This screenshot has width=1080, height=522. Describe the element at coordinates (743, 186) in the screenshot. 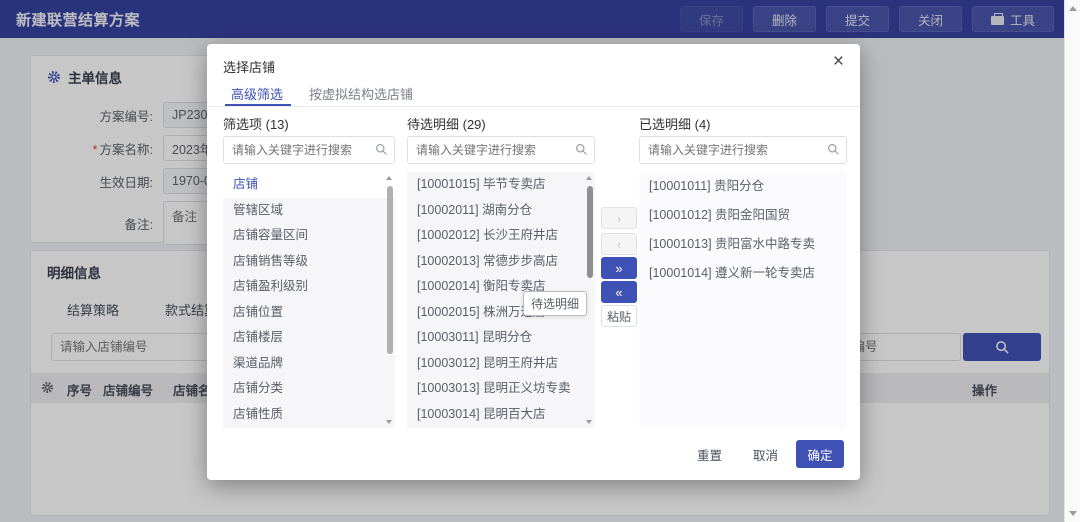

I see `selected-list-item: [10001011] 贵阳分仓` at that location.